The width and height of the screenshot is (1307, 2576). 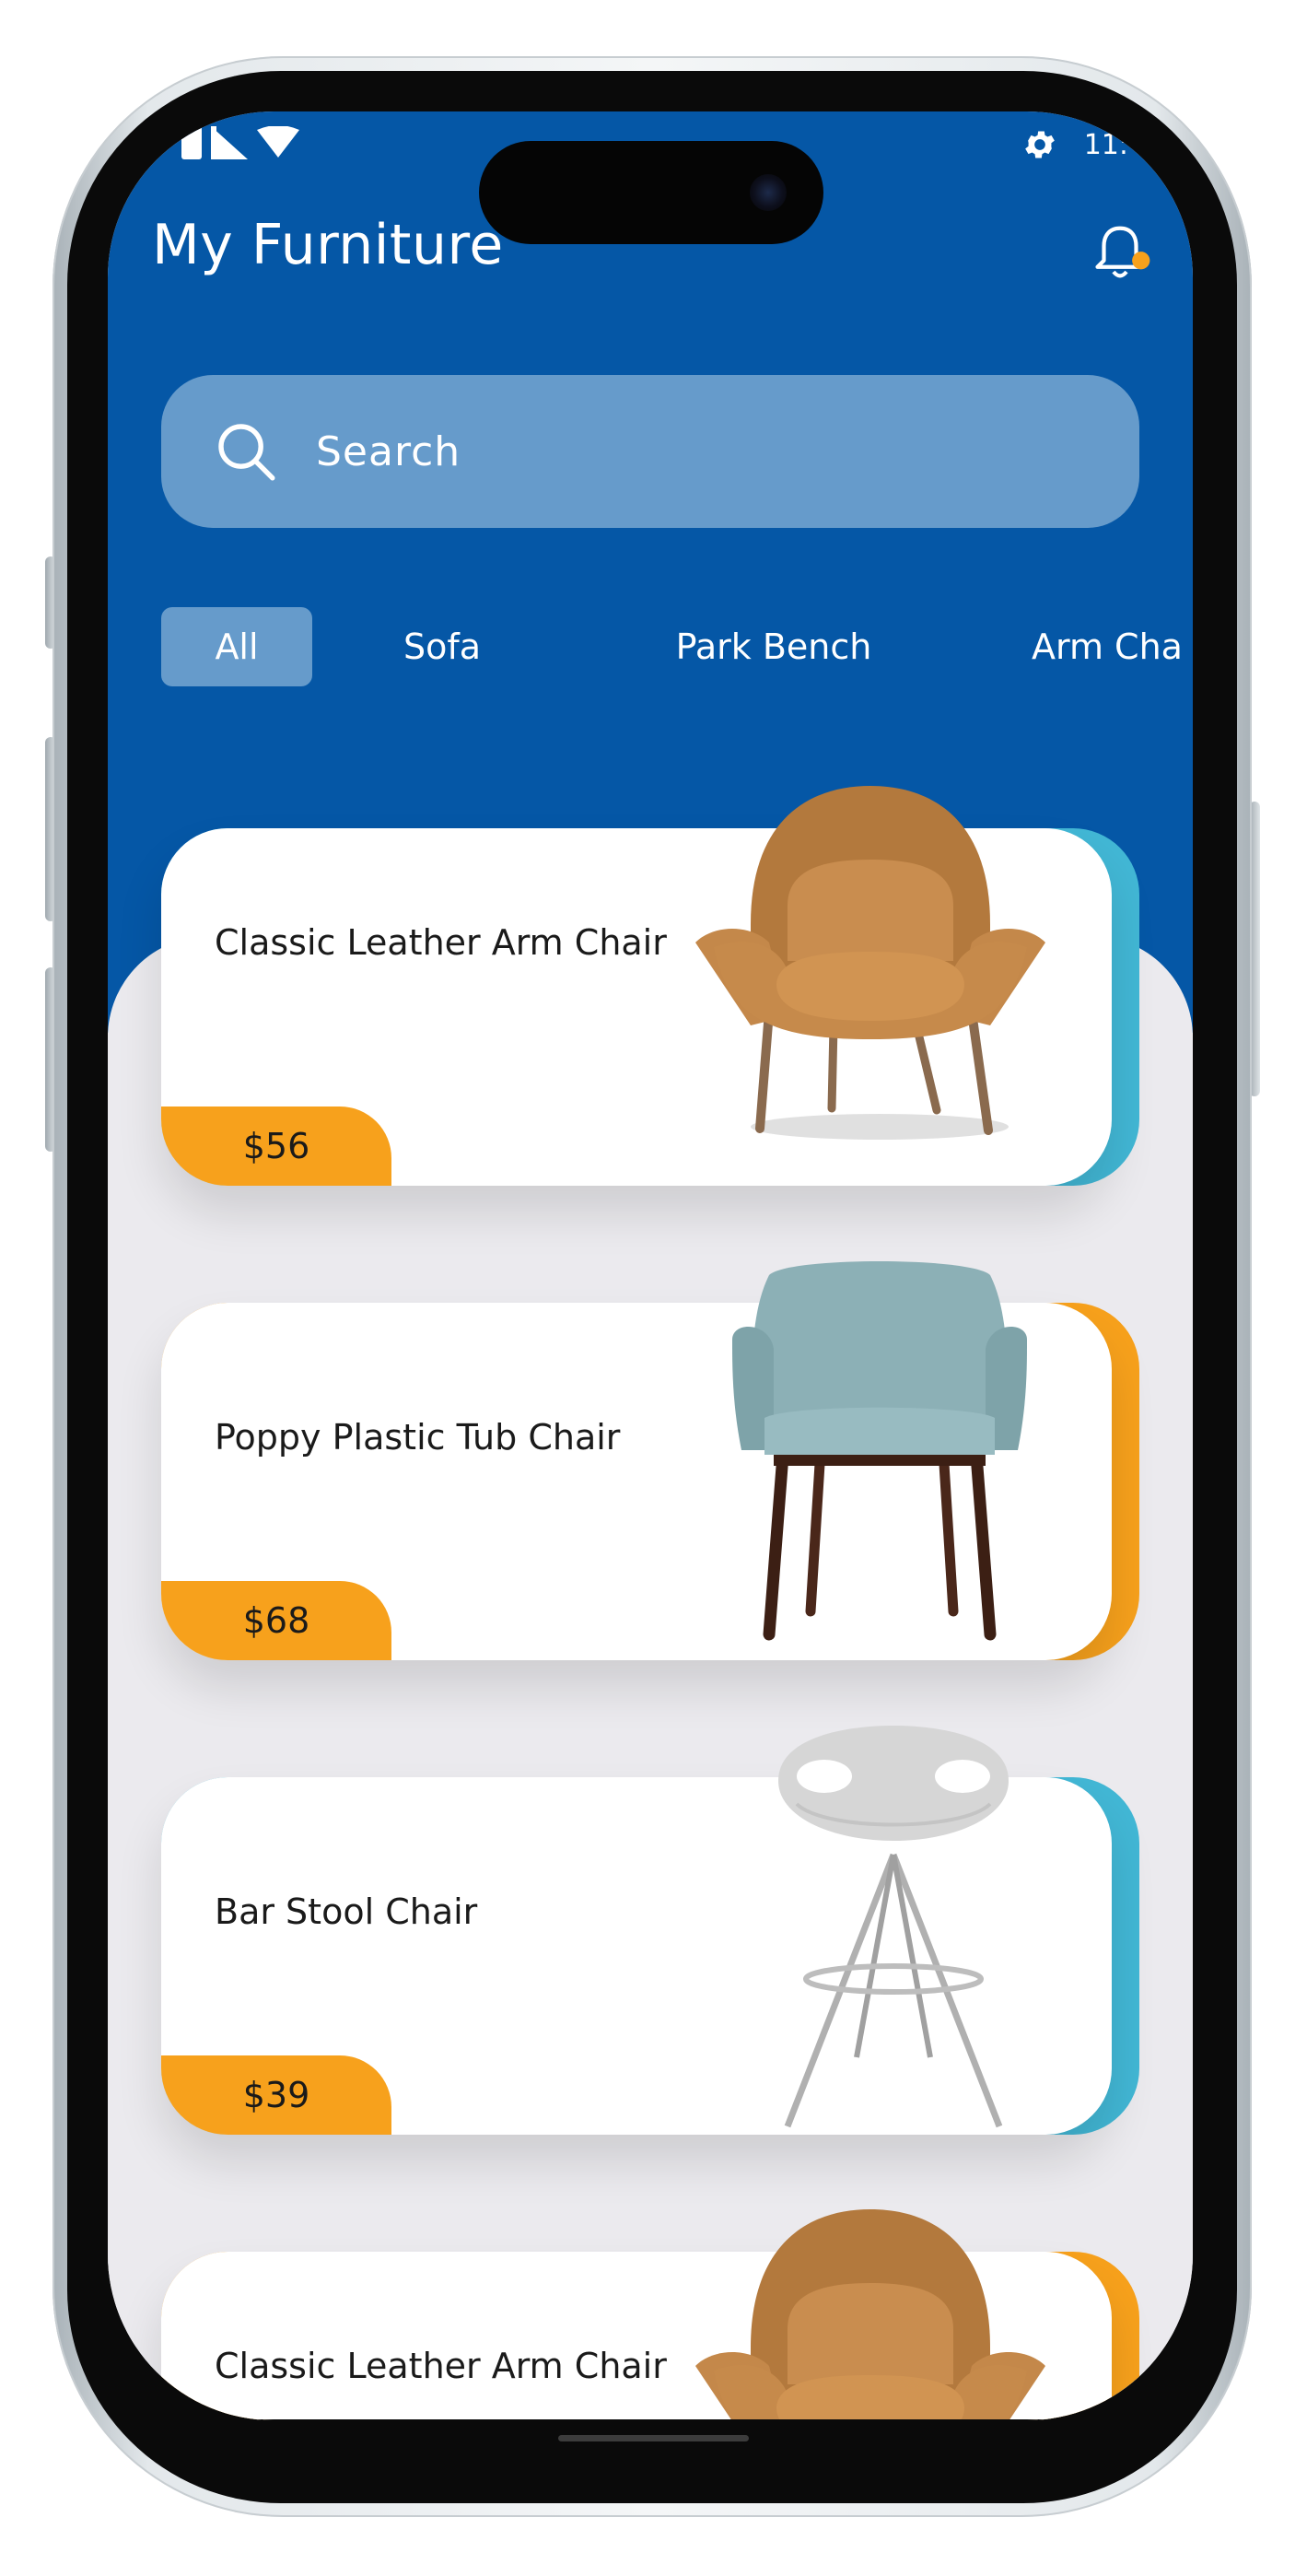 I want to click on app-title: My Furniture, so click(x=328, y=245).